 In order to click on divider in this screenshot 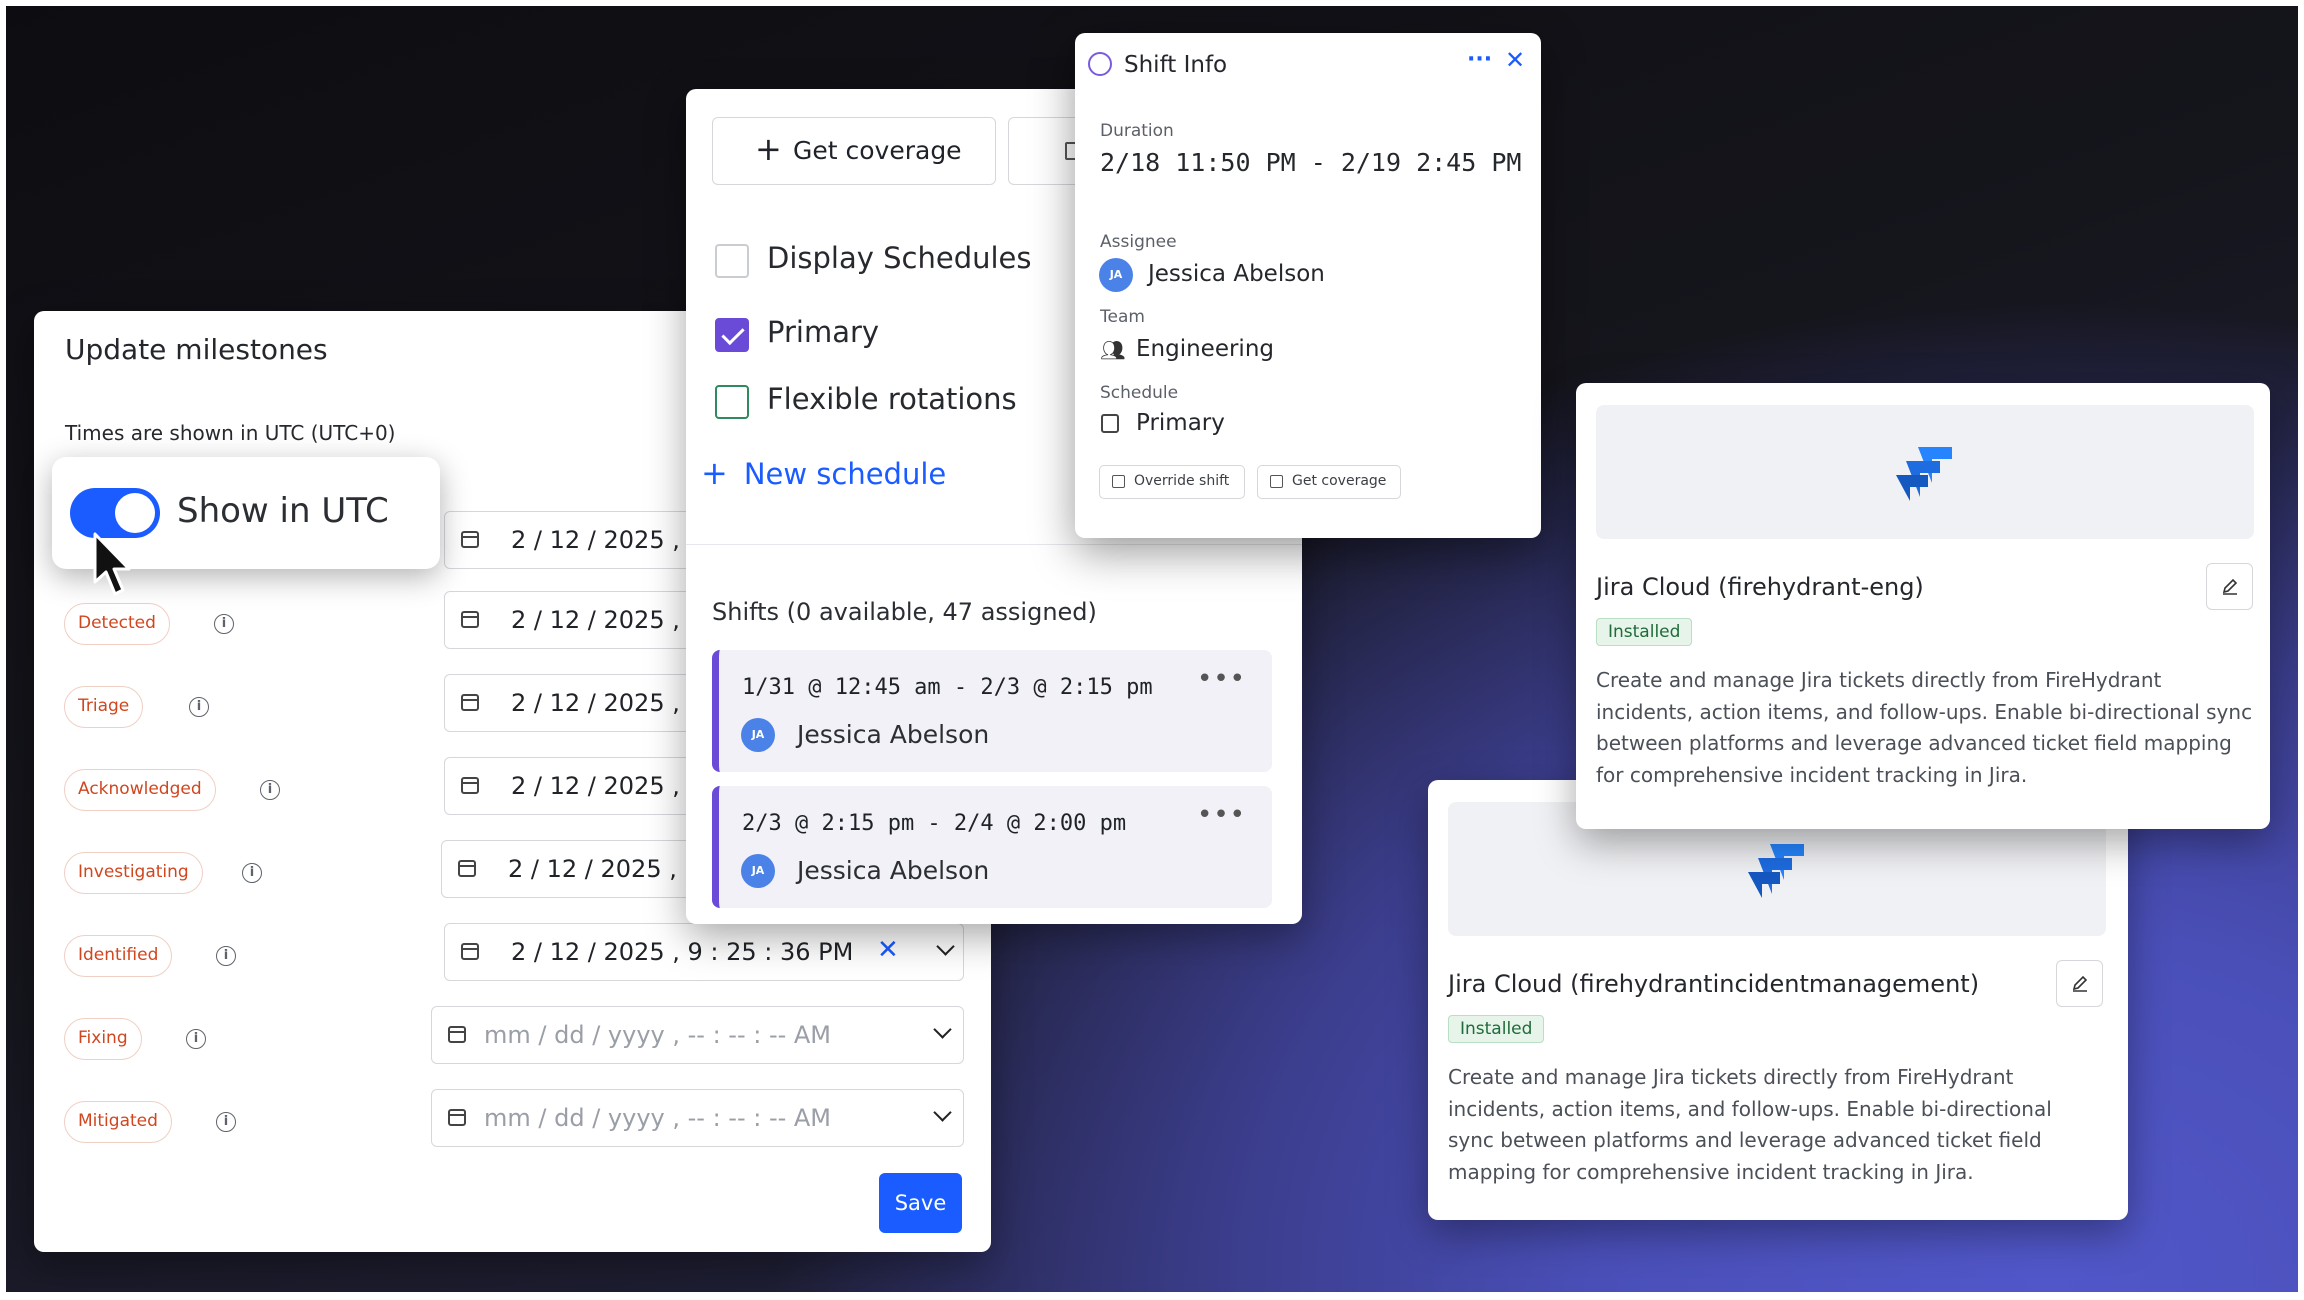, I will do `click(994, 544)`.